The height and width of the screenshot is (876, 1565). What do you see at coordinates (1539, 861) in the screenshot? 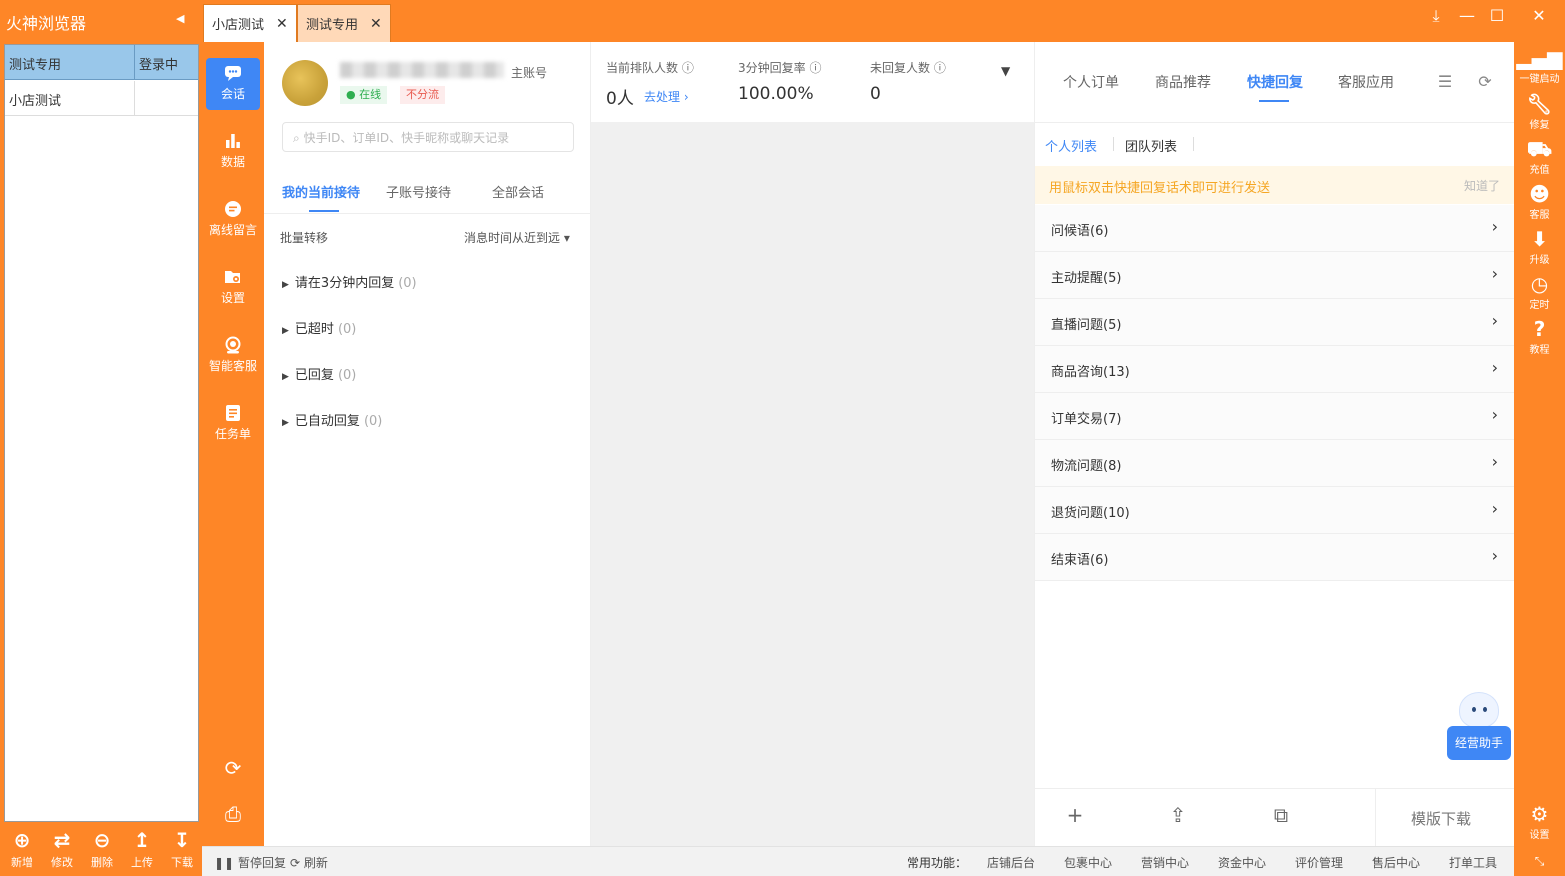
I see `resize-grip-icon: ⤡` at bounding box center [1539, 861].